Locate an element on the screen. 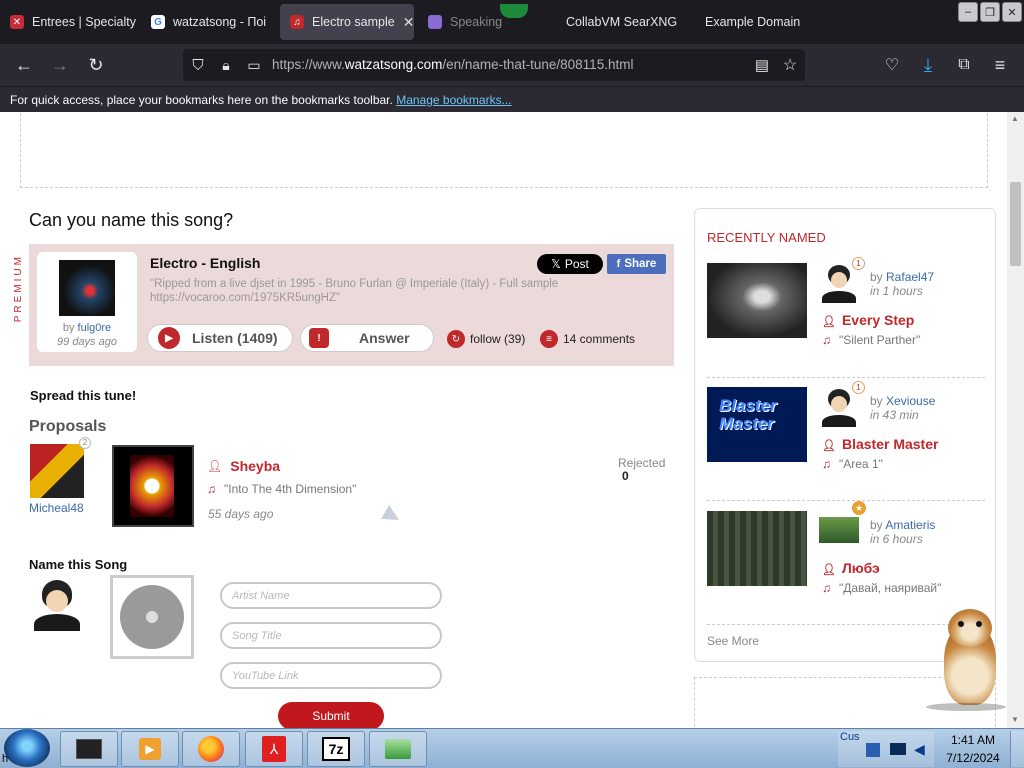  tray-network-icon is located at coordinates (898, 749).